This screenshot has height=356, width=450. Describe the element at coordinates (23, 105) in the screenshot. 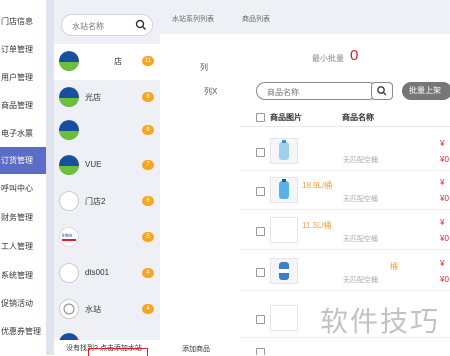

I see `nav-goods-management: 商品管理` at that location.